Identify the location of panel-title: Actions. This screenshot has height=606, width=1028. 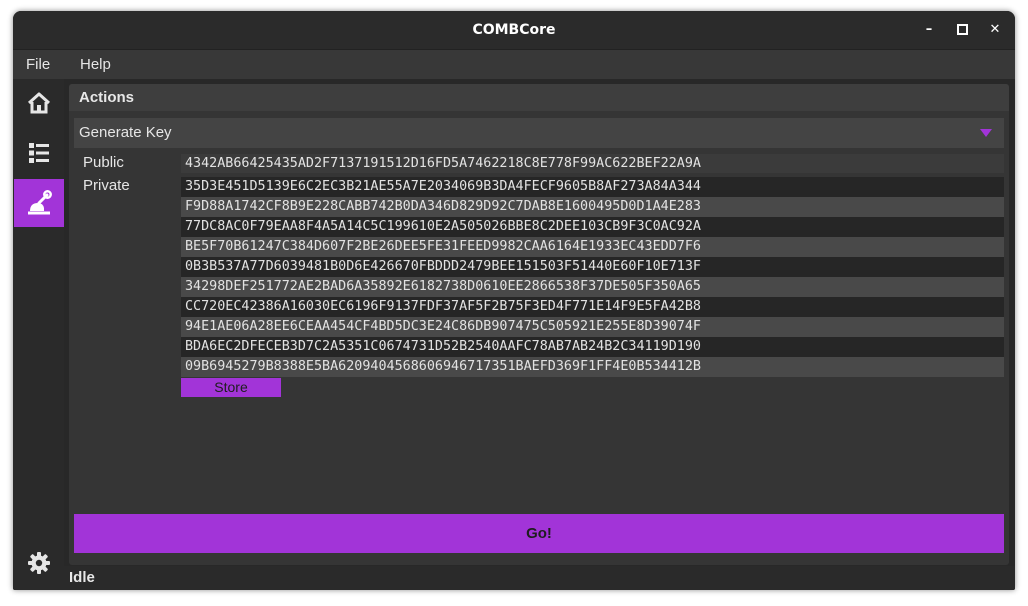
(107, 97).